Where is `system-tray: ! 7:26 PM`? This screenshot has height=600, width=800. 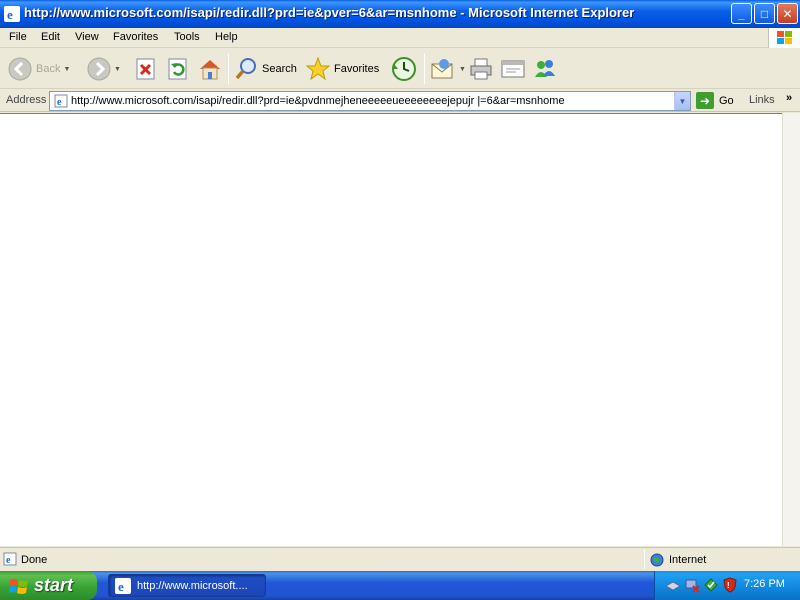 system-tray: ! 7:26 PM is located at coordinates (727, 585).